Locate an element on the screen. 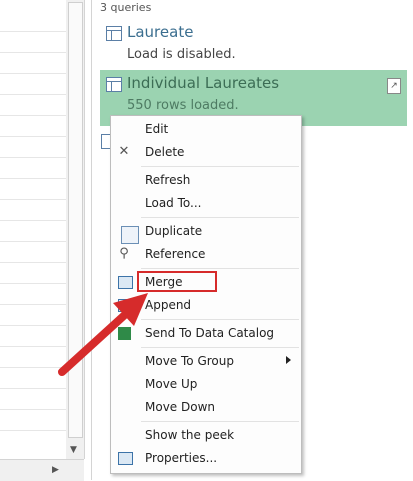 The image size is (413, 481). query-status: Load is disabled. is located at coordinates (181, 54).